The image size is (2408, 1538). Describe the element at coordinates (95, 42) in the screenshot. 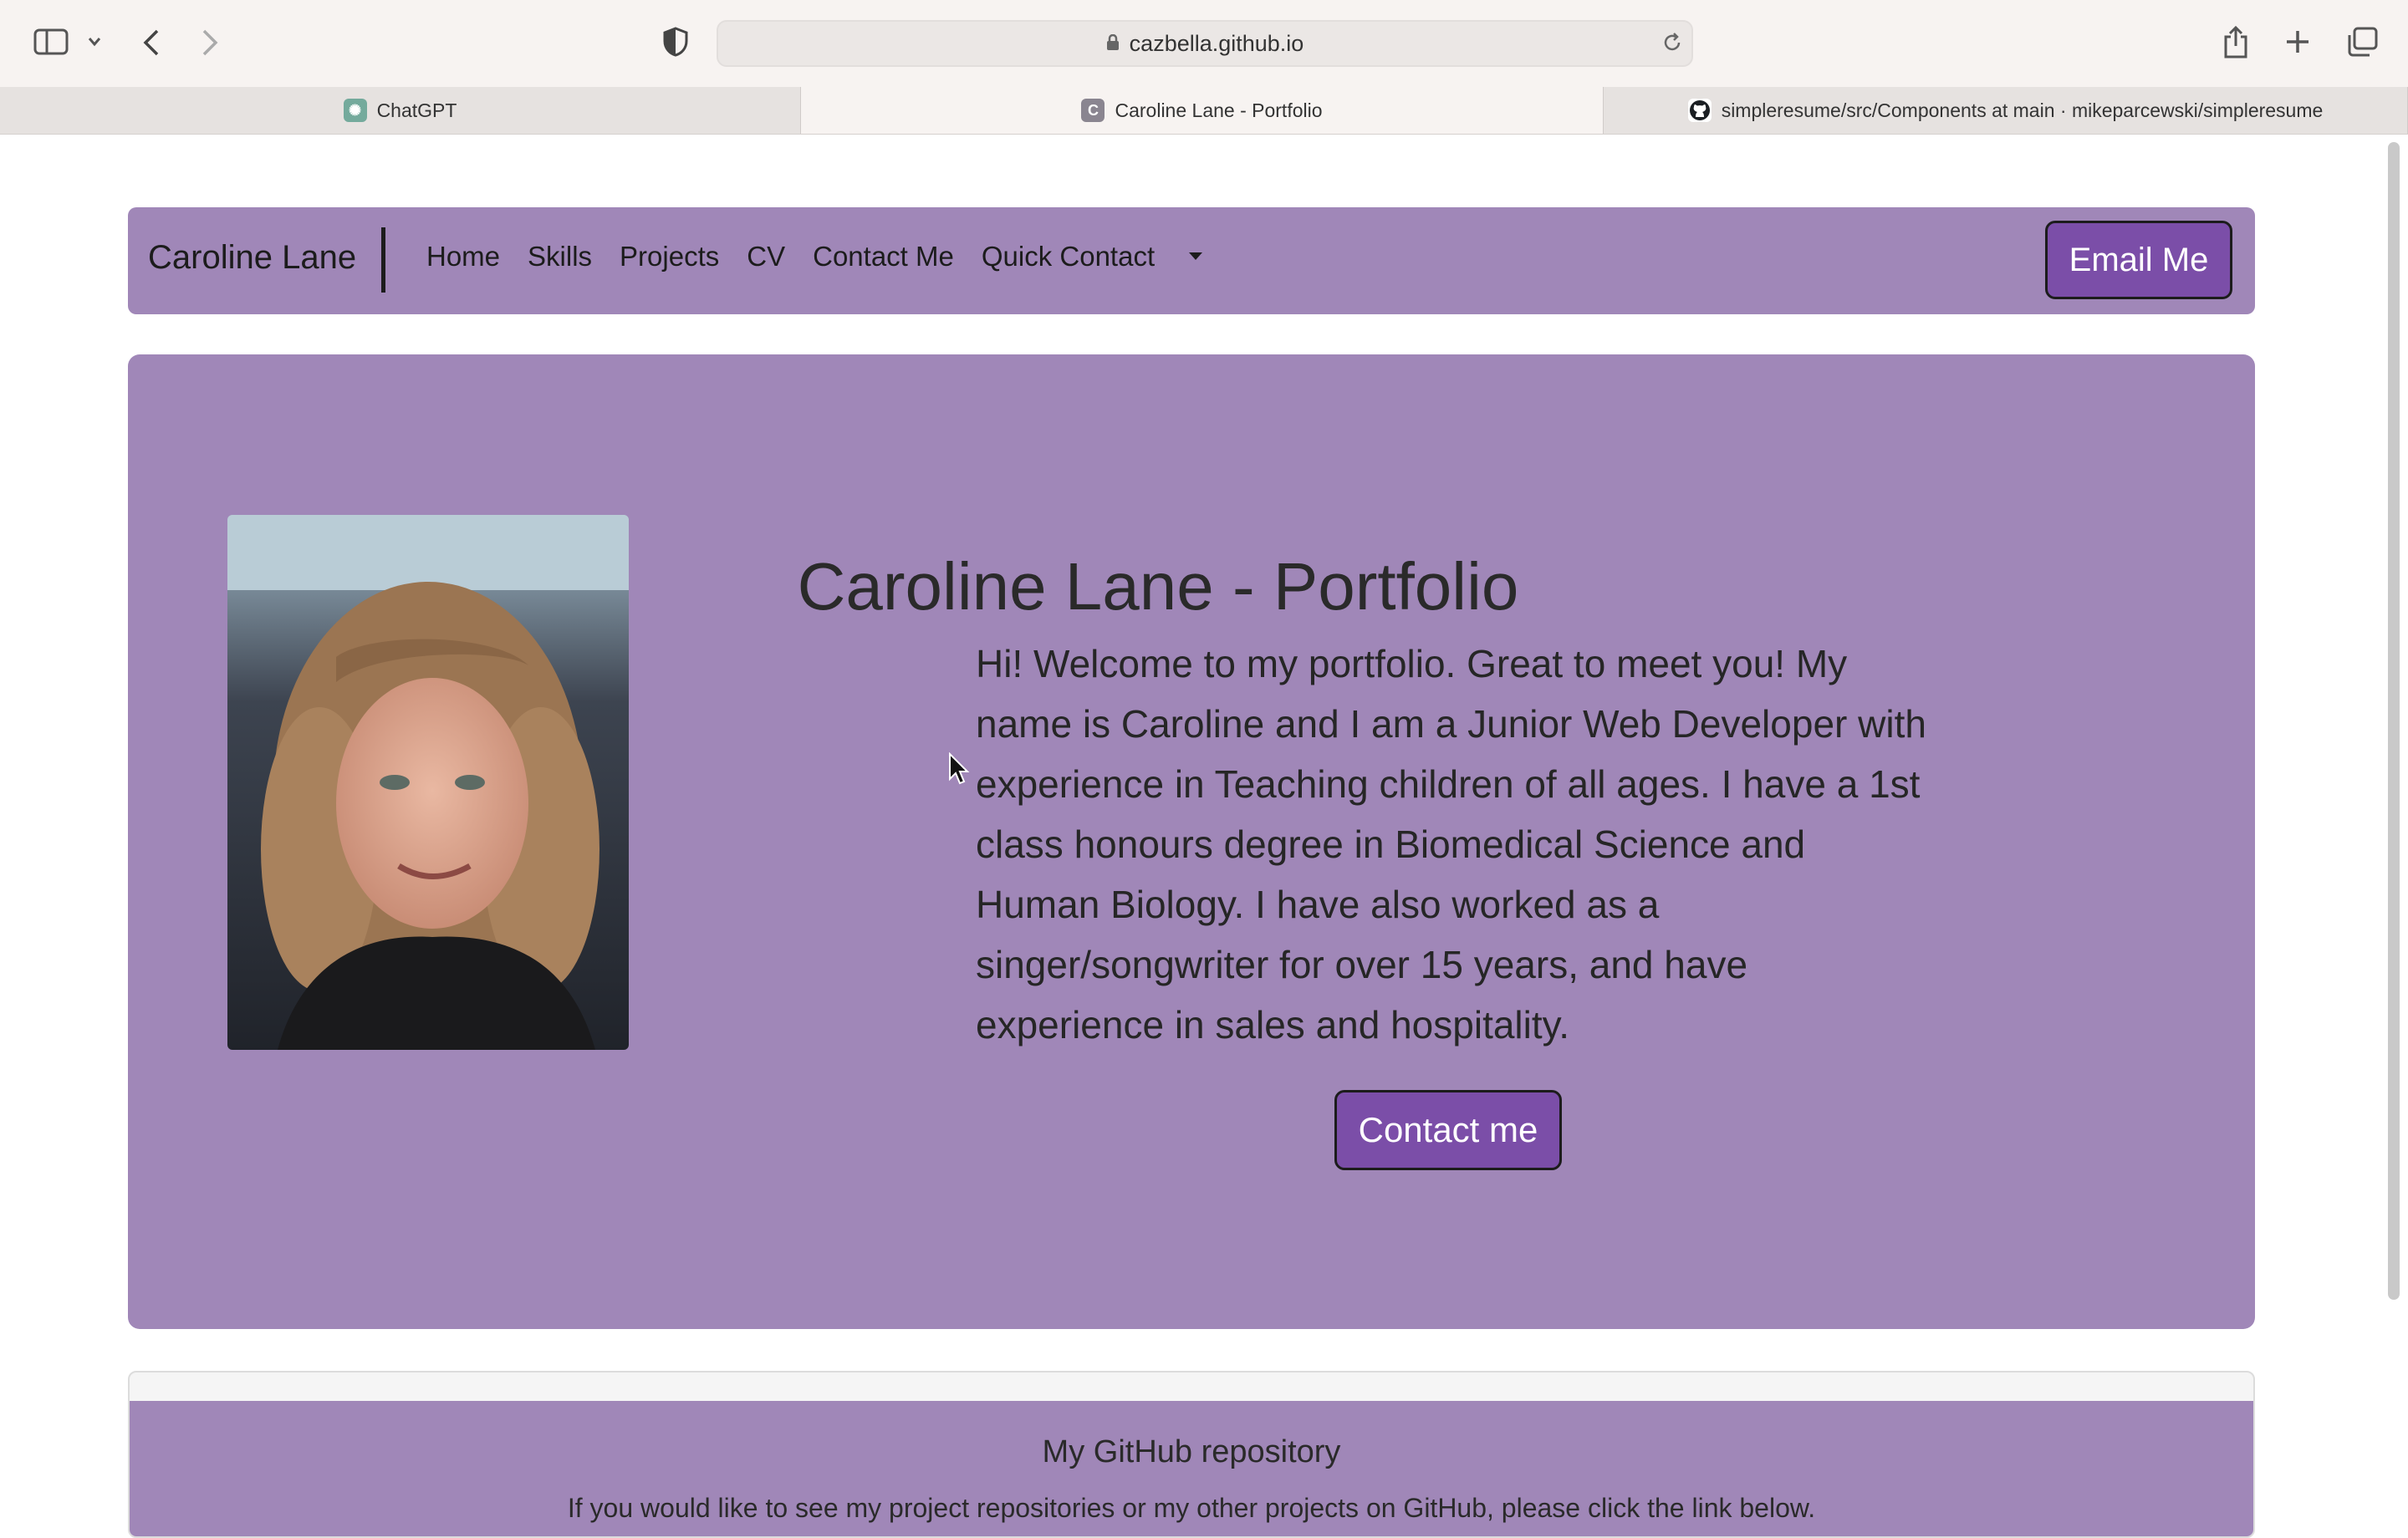

I see `chevron-down-icon` at that location.